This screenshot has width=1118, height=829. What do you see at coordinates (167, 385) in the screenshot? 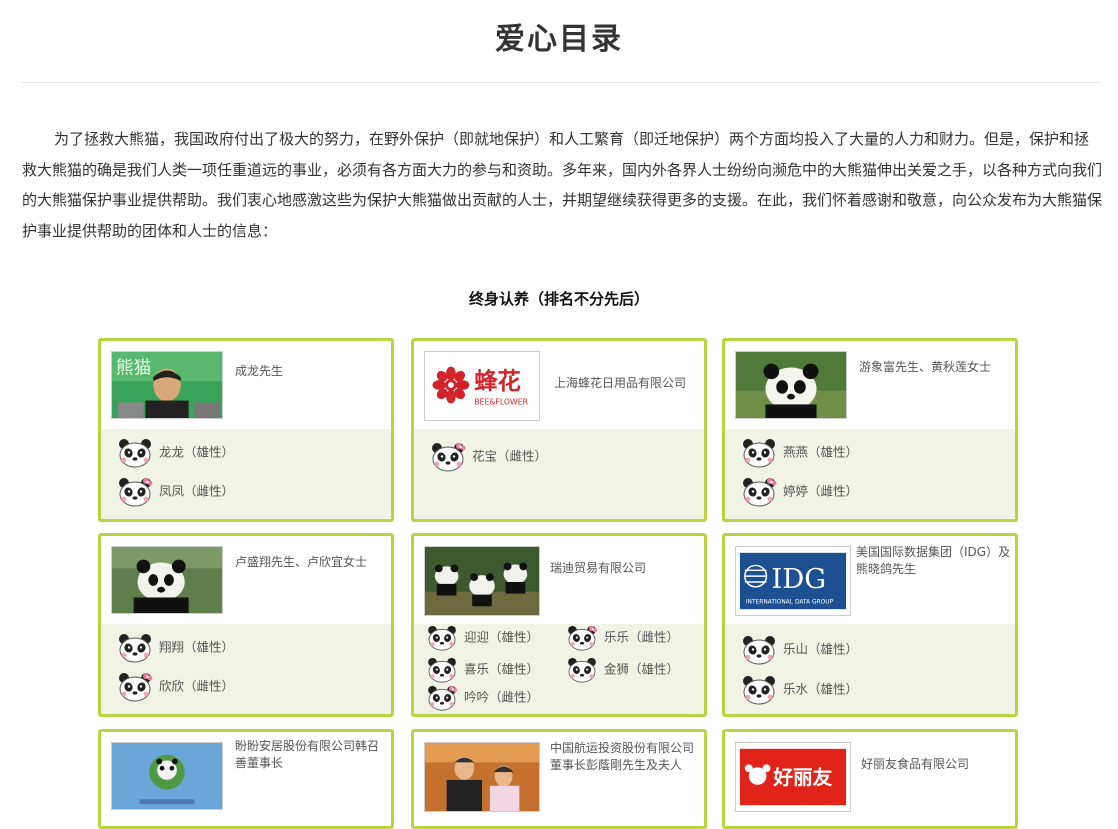
I see `donor-photo: 熊猫` at bounding box center [167, 385].